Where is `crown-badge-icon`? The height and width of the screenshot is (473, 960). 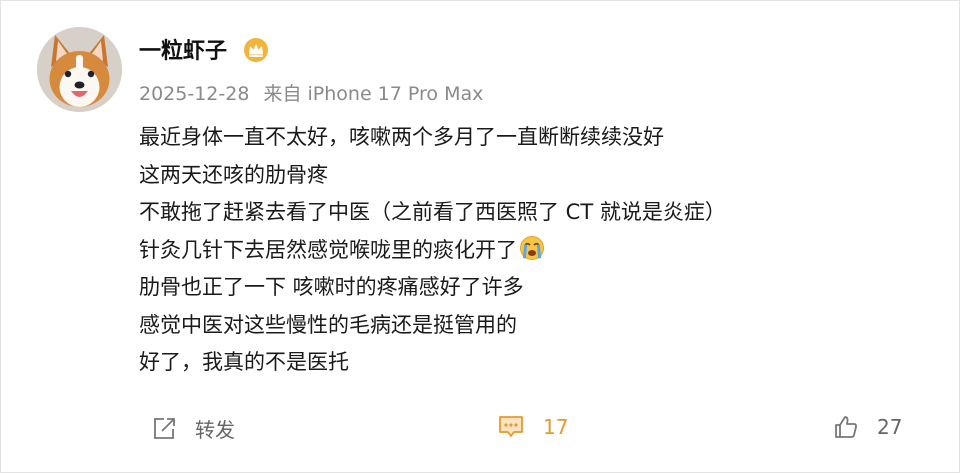 crown-badge-icon is located at coordinates (256, 50).